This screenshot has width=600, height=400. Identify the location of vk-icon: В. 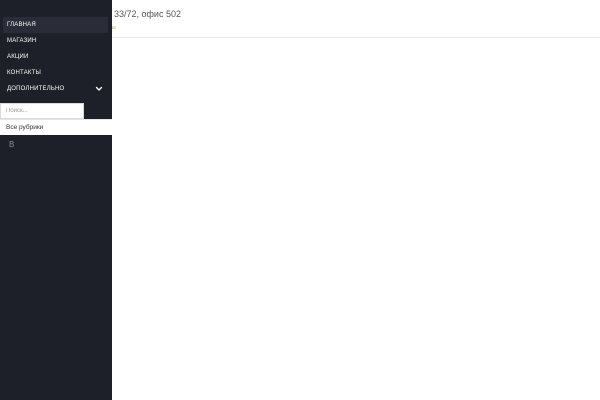
(11, 145).